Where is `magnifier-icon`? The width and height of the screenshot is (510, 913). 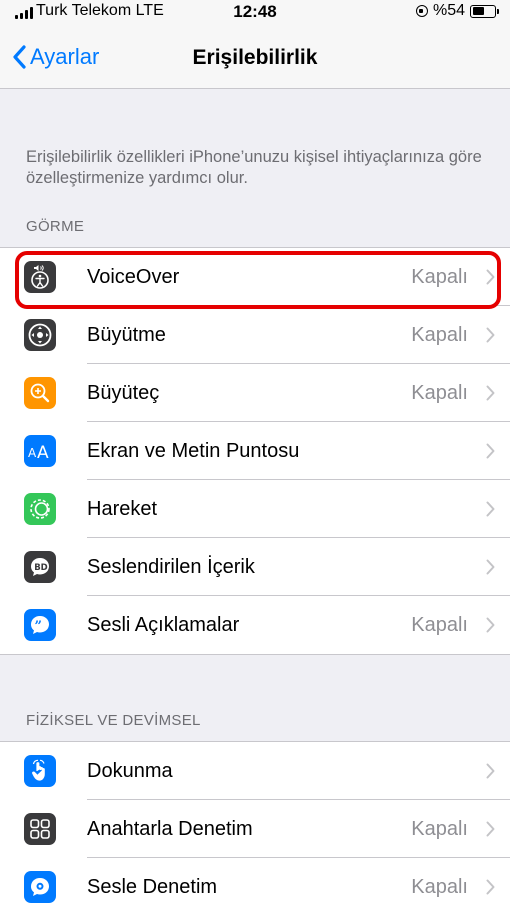 magnifier-icon is located at coordinates (40, 393).